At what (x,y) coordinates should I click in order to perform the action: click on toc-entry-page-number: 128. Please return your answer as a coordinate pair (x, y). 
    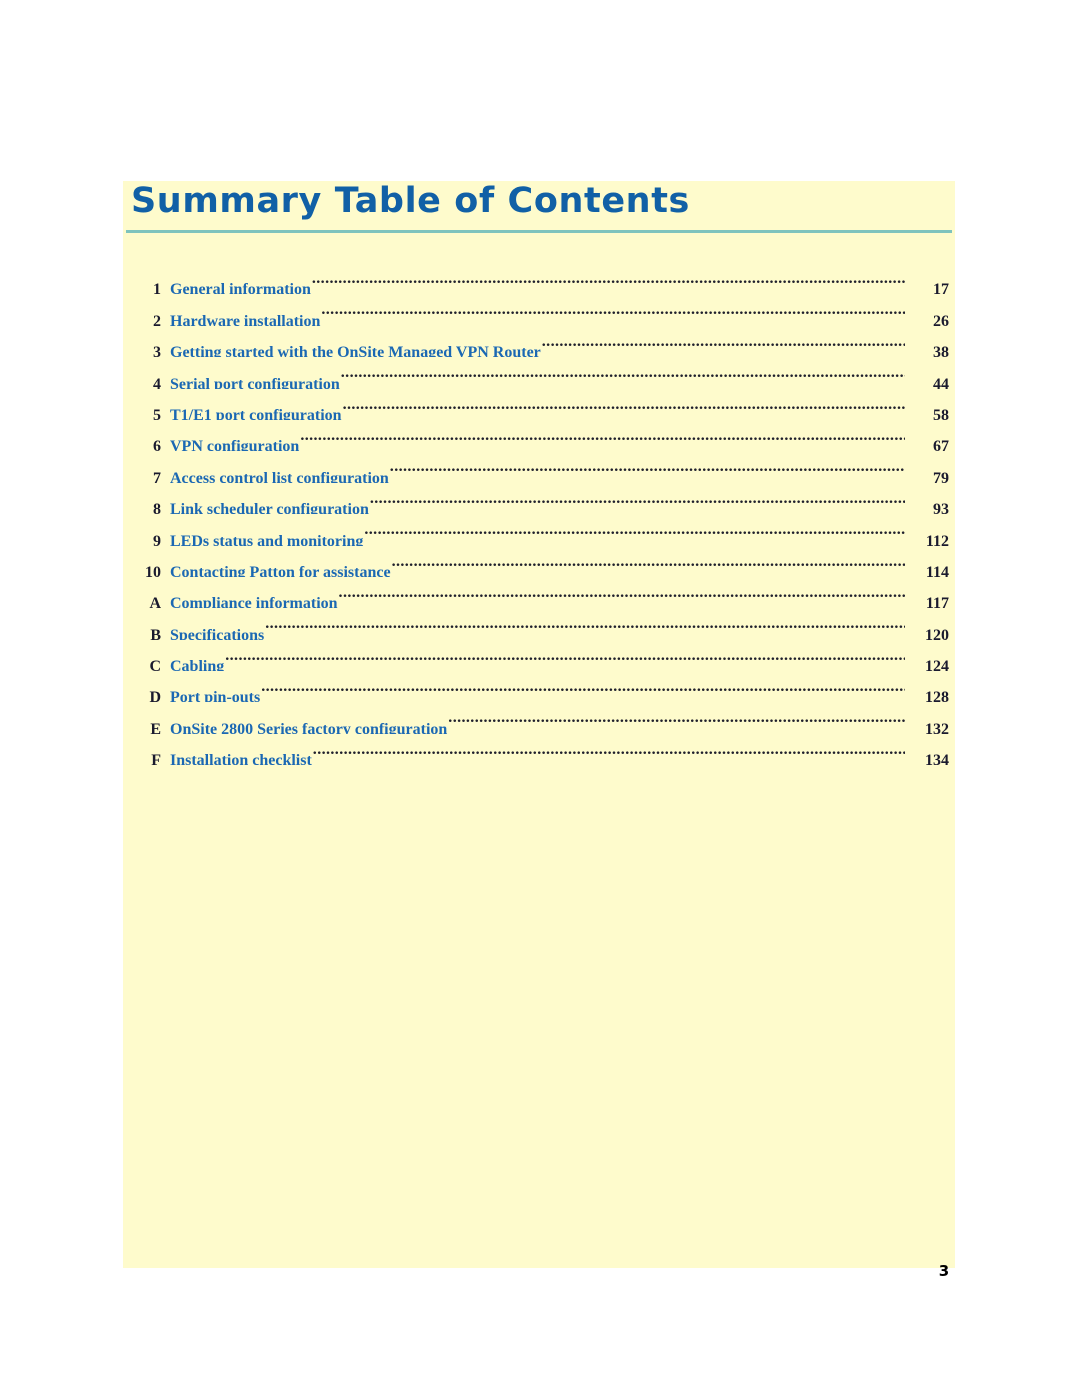
    Looking at the image, I should click on (937, 696).